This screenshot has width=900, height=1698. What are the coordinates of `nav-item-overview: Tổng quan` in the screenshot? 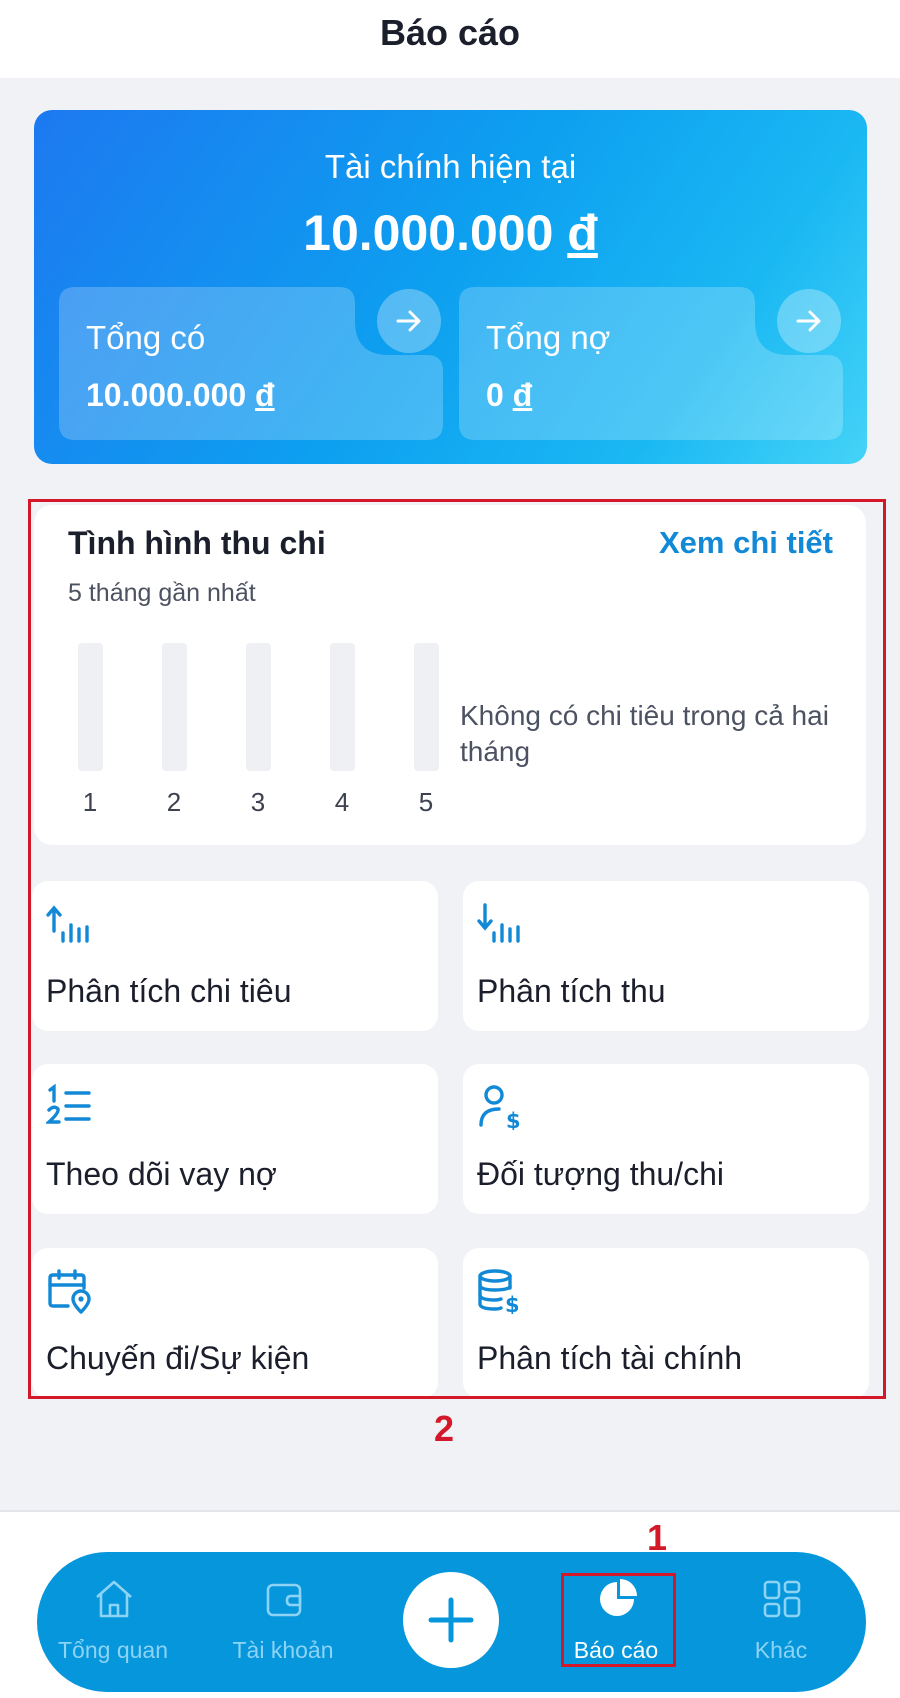 It's located at (113, 1622).